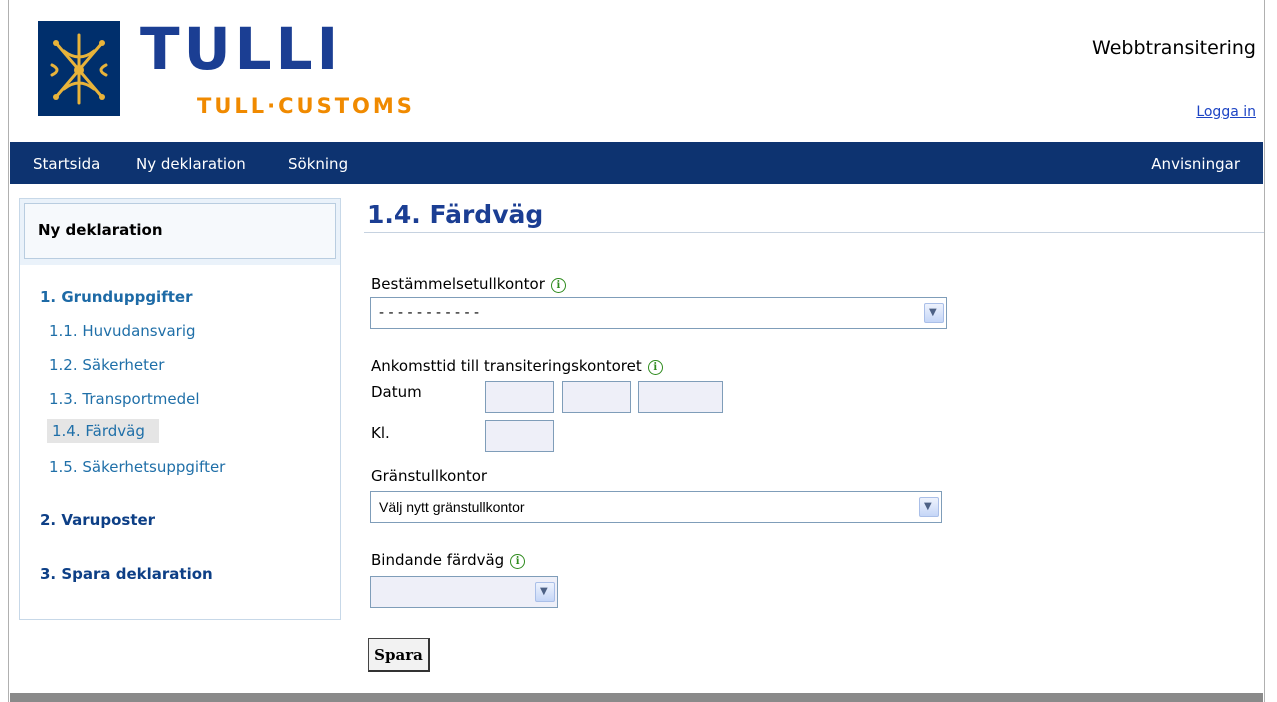  What do you see at coordinates (137, 467) in the screenshot?
I see `sidebar-item-sakerhetsuppgifter: 1.5. Säkerhetsuppgifter` at bounding box center [137, 467].